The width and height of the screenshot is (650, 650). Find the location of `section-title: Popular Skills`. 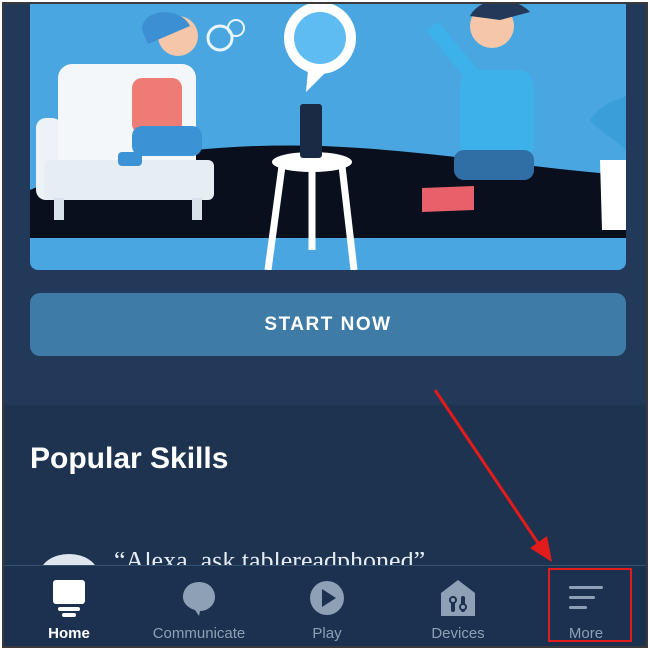

section-title: Popular Skills is located at coordinates (129, 458).